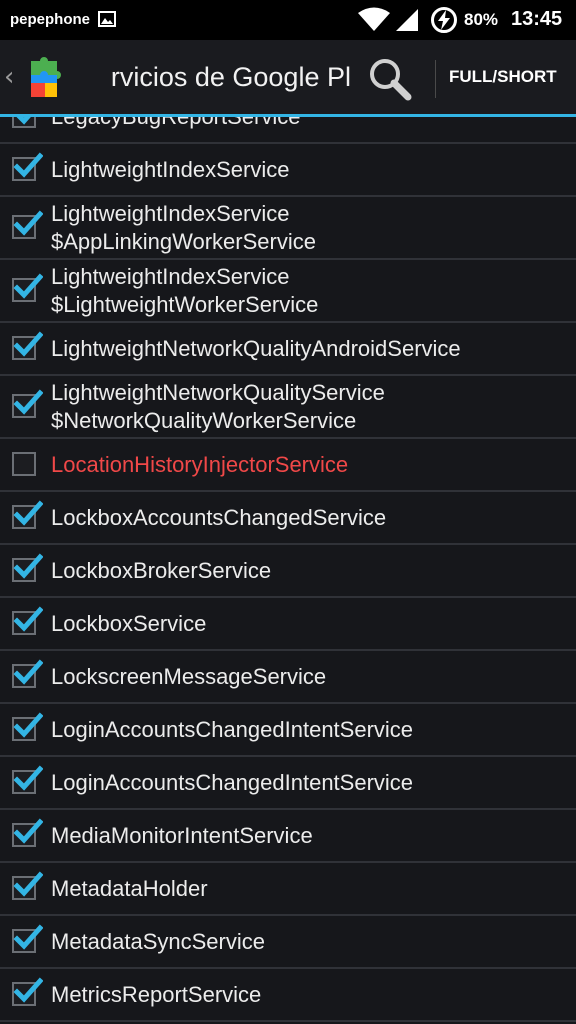  I want to click on service-name-line1: MetadataSyncService, so click(158, 941).